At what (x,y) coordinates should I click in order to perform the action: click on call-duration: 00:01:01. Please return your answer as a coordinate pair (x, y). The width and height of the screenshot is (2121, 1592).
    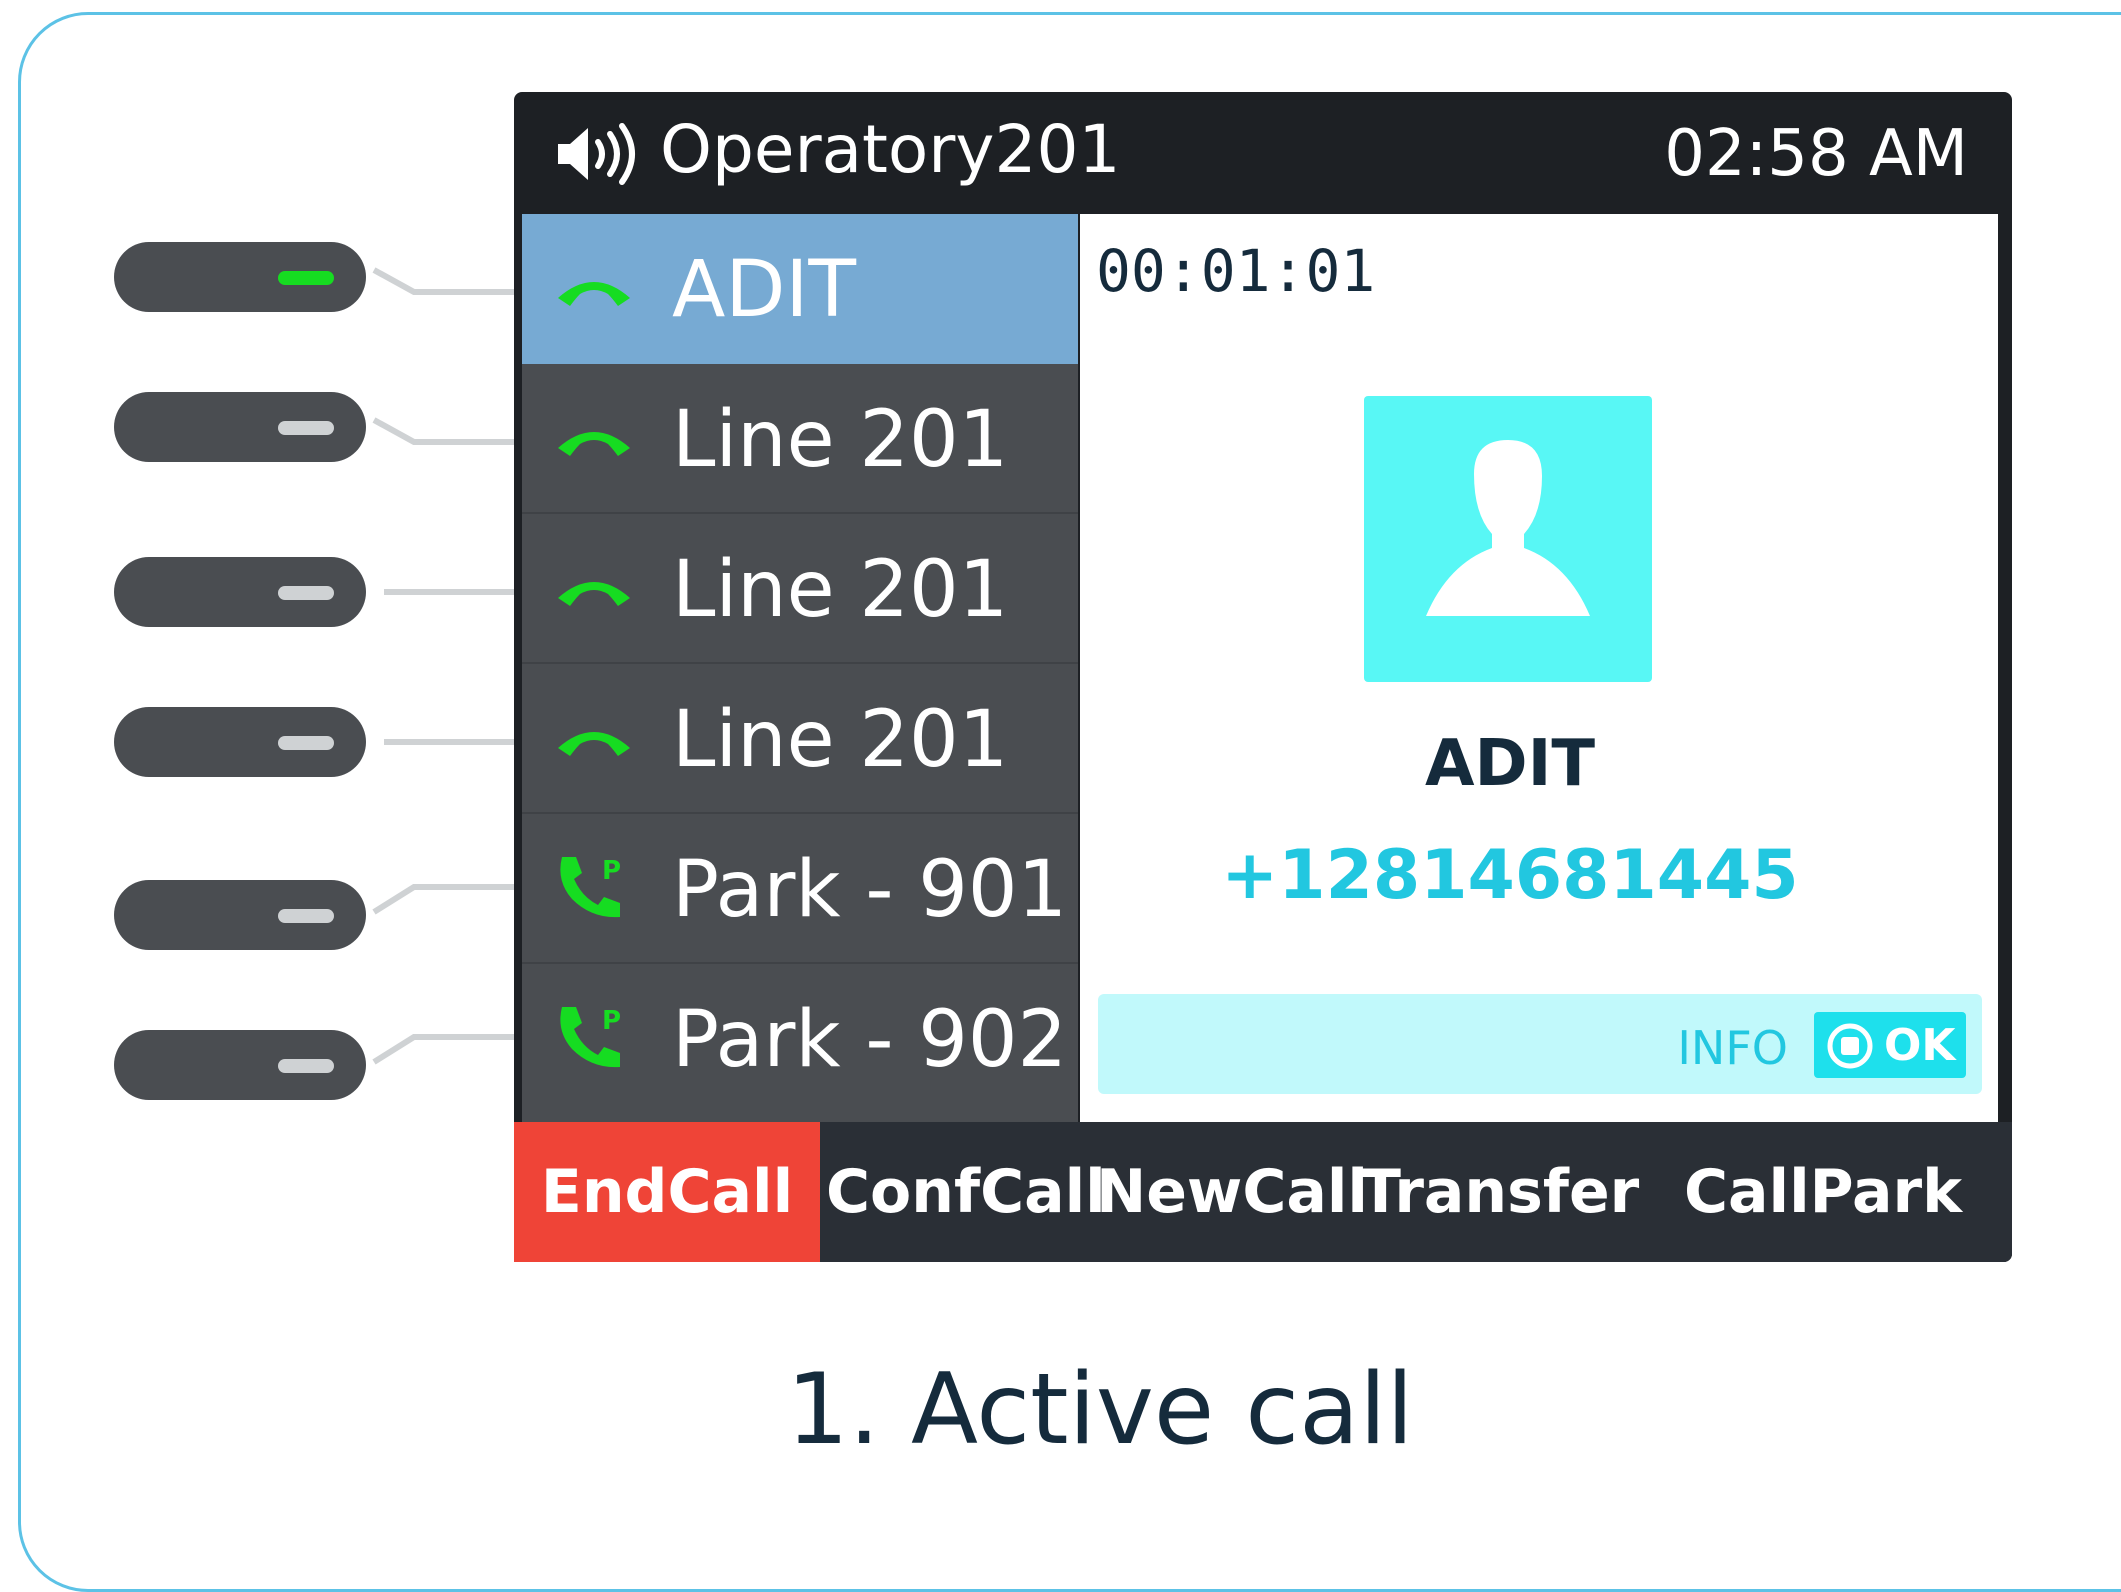
    Looking at the image, I should click on (1236, 271).